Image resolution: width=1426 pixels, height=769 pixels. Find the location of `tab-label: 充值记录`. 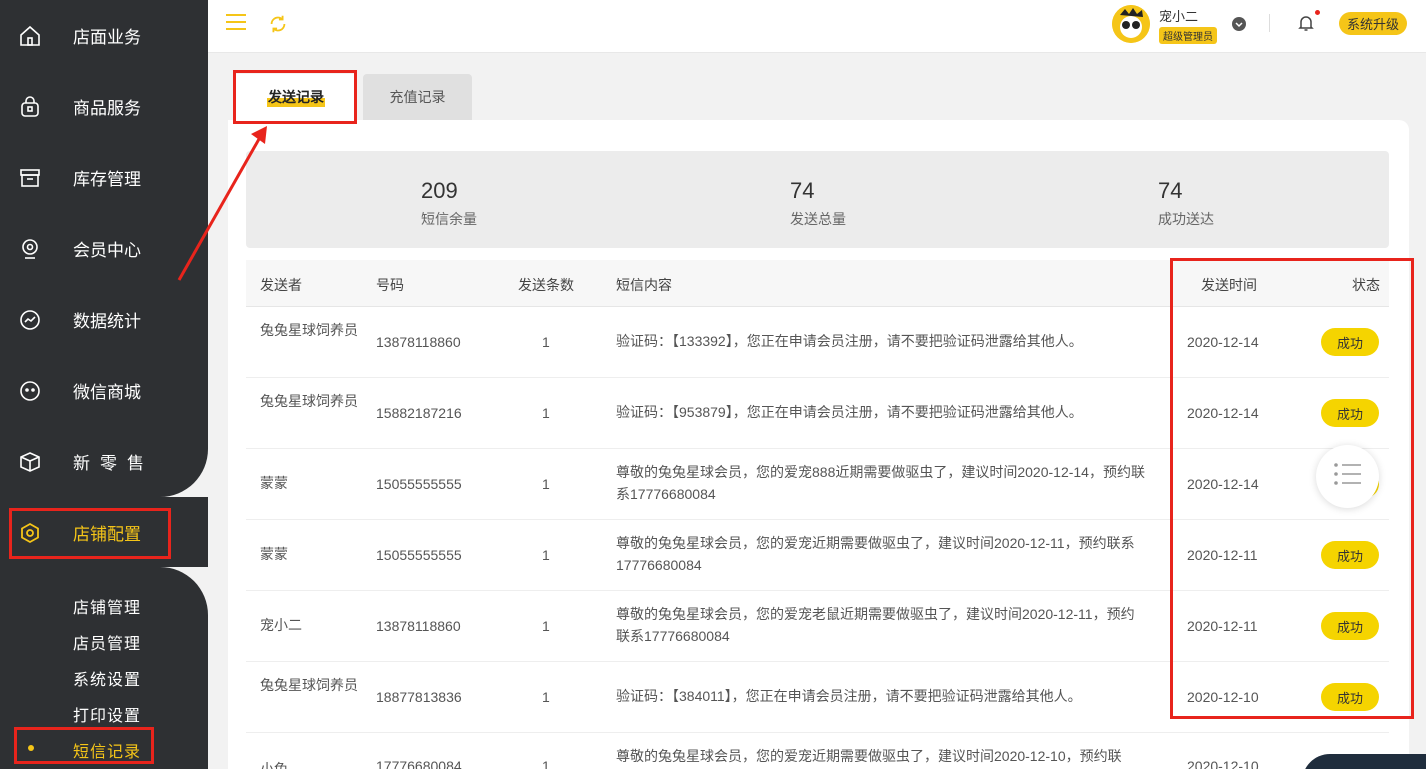

tab-label: 充值记录 is located at coordinates (417, 97).